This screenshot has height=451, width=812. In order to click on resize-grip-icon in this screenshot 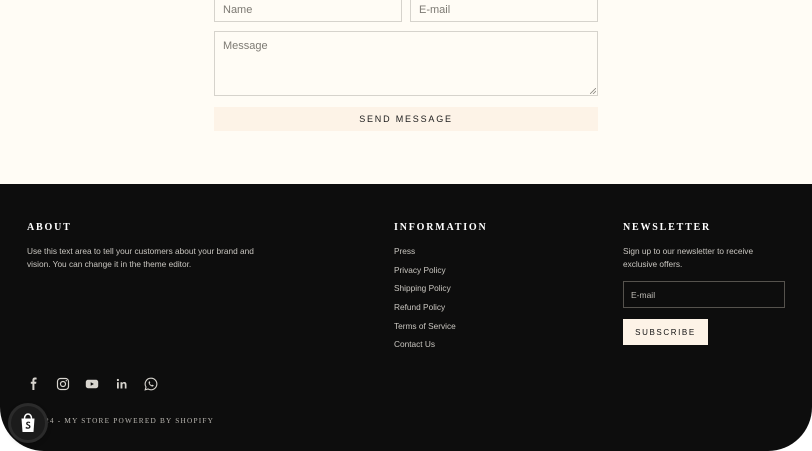, I will do `click(593, 91)`.